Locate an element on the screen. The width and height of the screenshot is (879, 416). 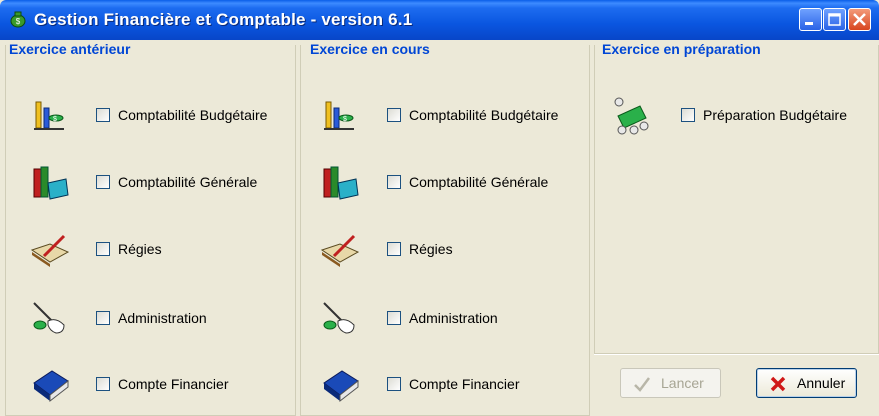
option-regies-anterieur: Régies is located at coordinates (162, 250).